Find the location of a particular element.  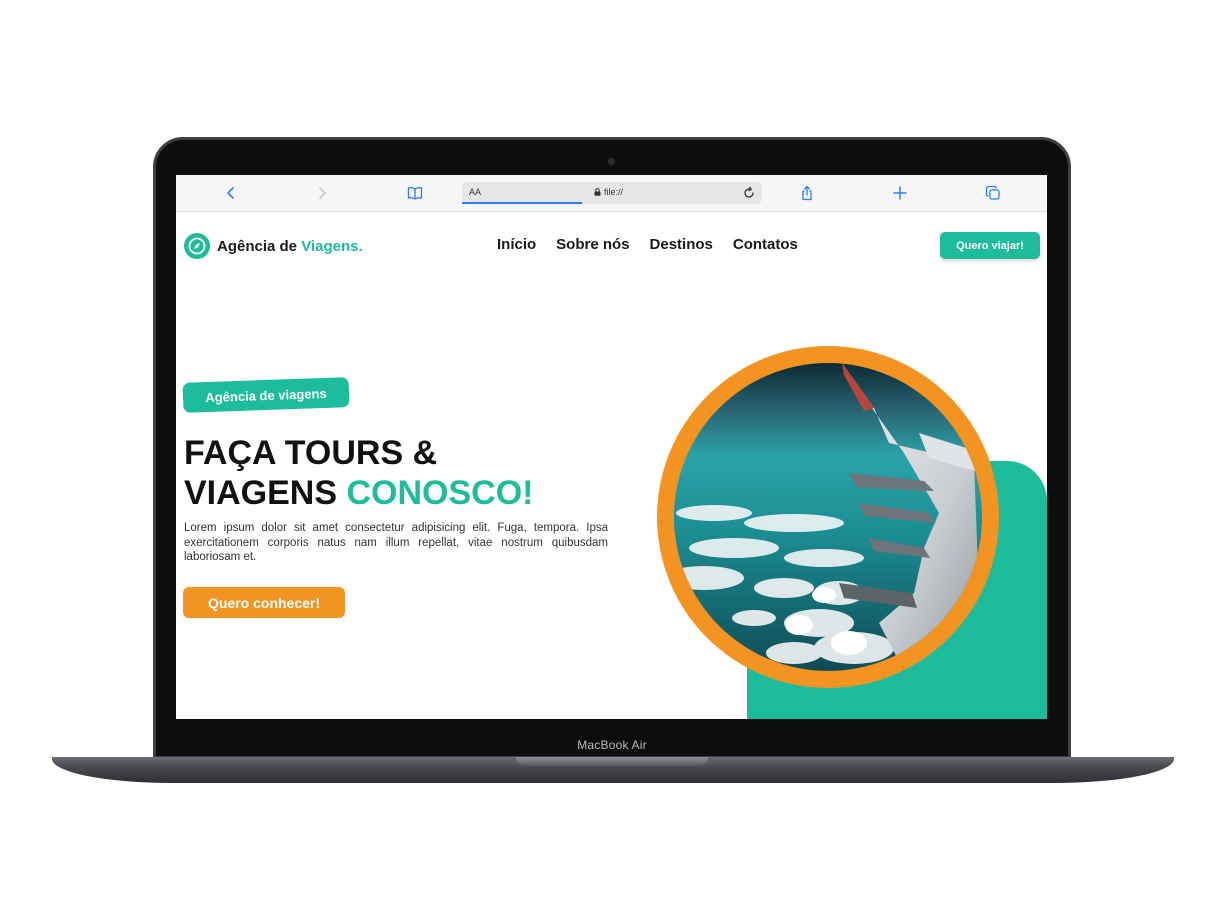

nav-link-contatos: Contatos is located at coordinates (765, 244).